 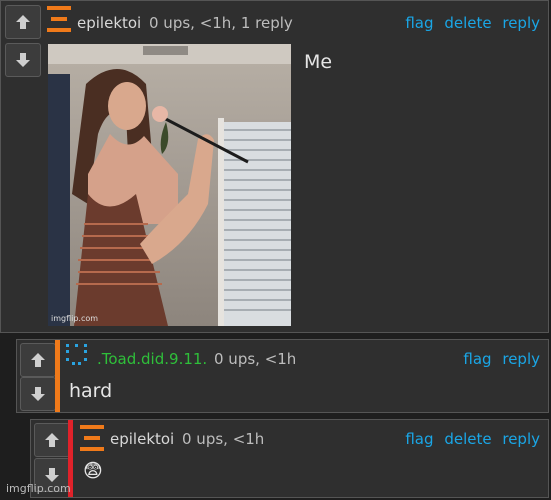 I want to click on comment-emoji: 😨, so click(x=93, y=471).